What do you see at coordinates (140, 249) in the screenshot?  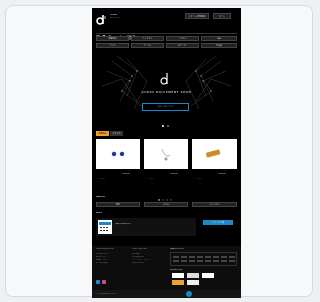 I see `footer-col2-title: ショップについて` at bounding box center [140, 249].